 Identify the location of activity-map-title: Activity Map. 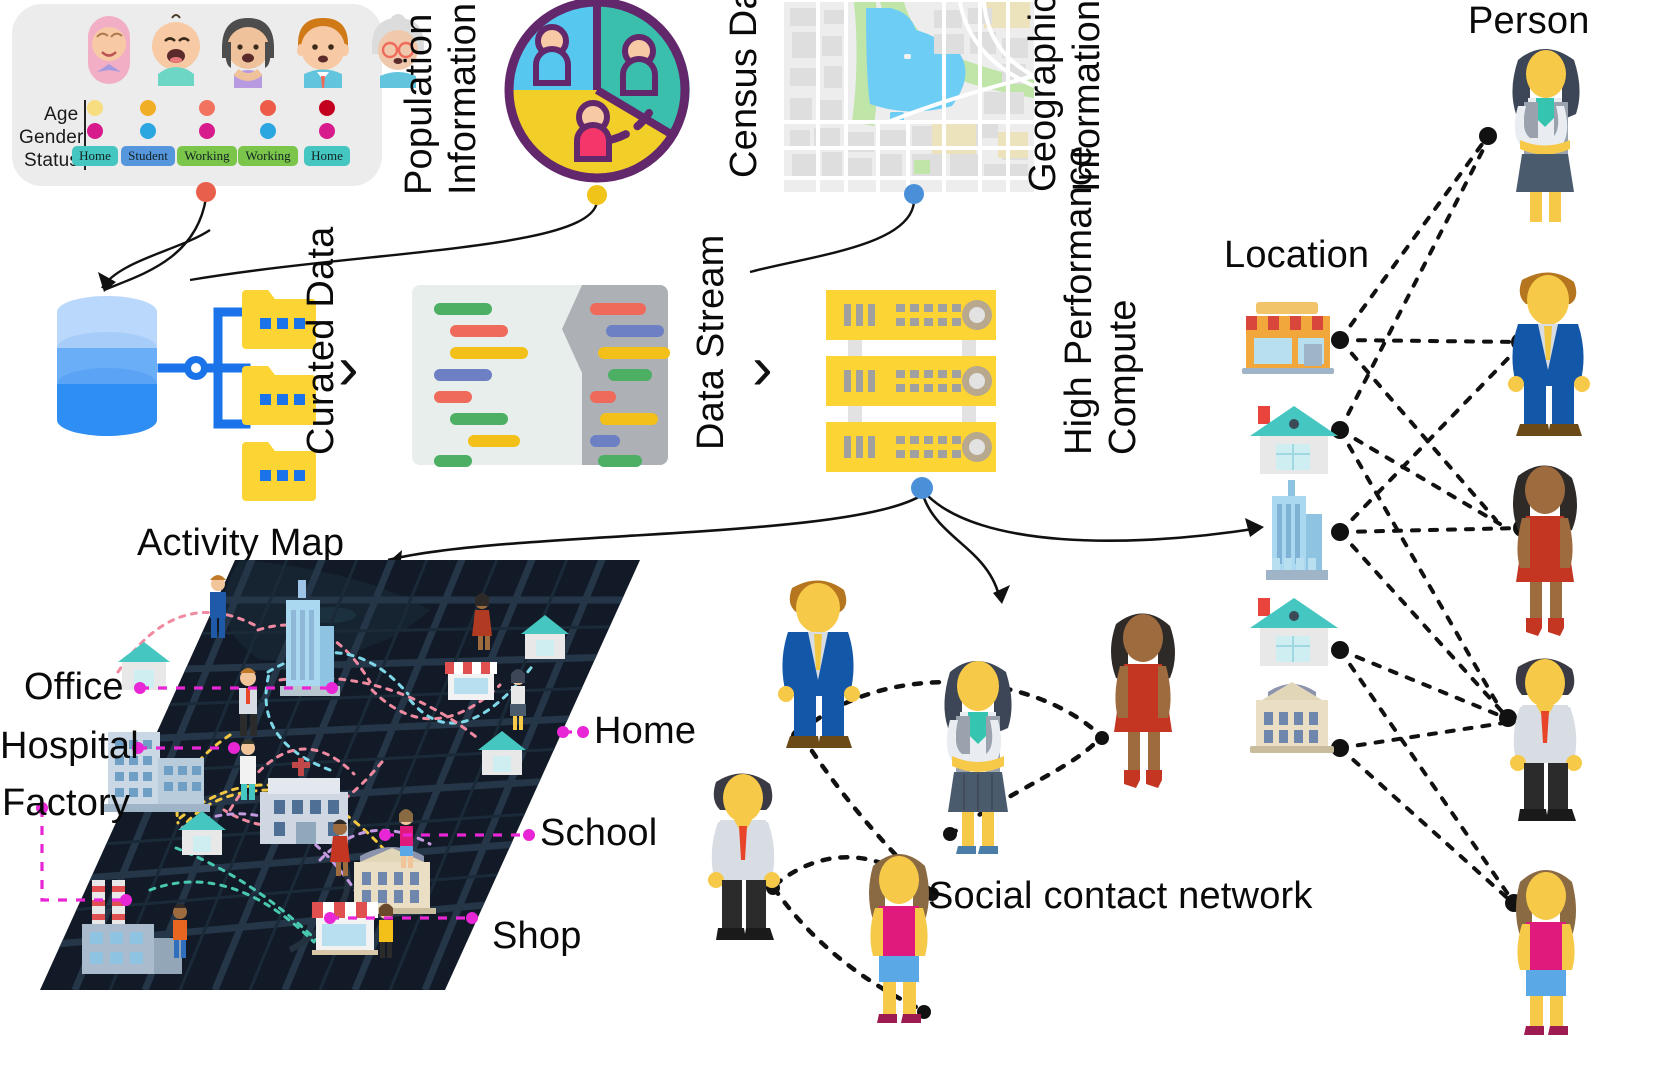
(241, 543).